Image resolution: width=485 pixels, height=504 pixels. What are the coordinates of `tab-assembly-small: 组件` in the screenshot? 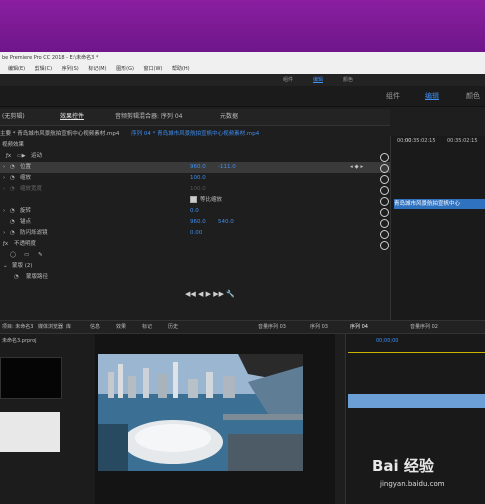 It's located at (288, 80).